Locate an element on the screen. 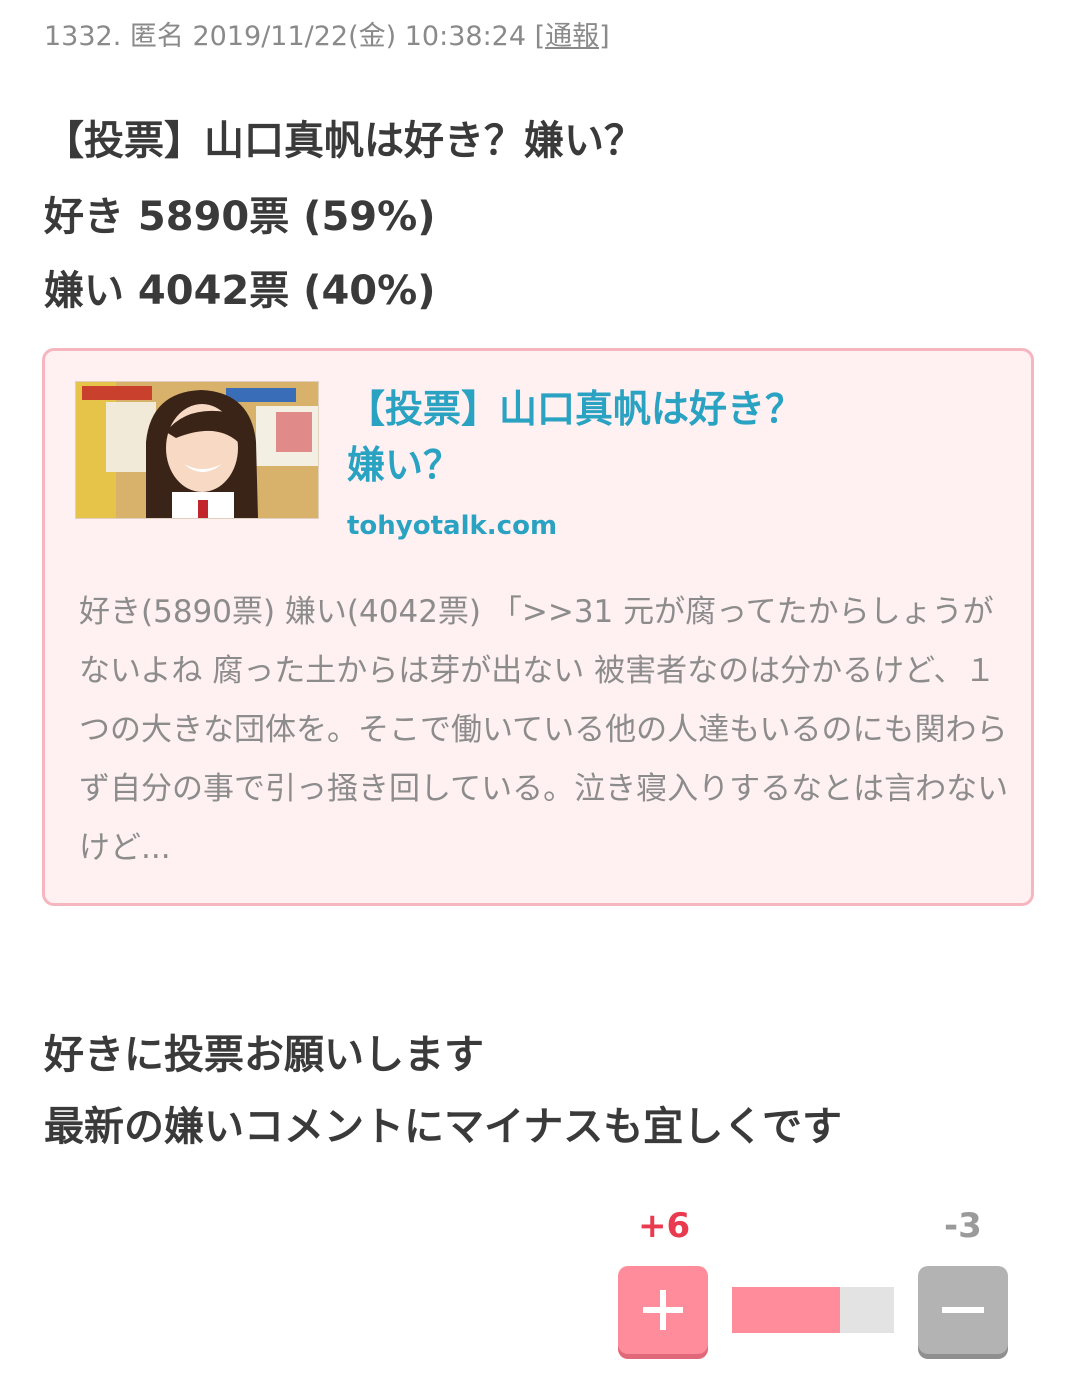  vote-ratio-bar is located at coordinates (813, 1310).